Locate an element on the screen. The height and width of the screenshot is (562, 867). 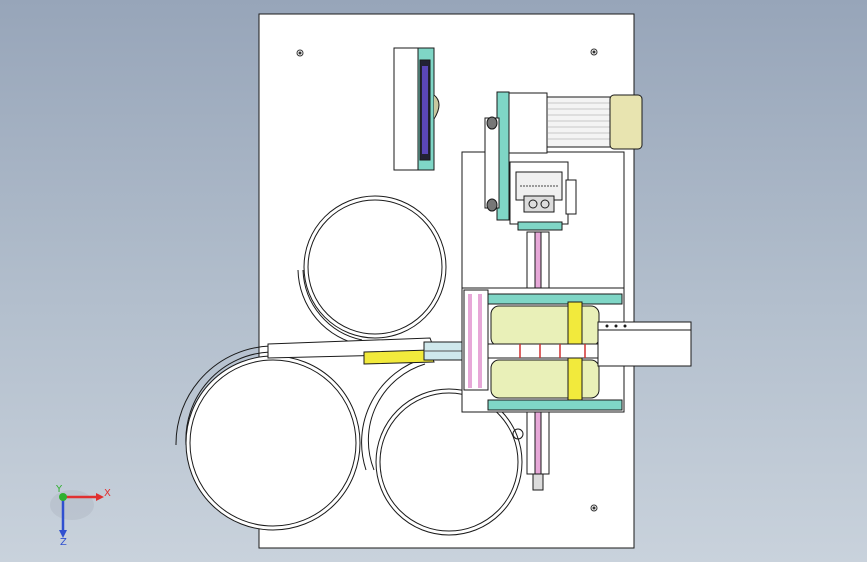
vertical-sensor-unit is located at coordinates (416, 109).